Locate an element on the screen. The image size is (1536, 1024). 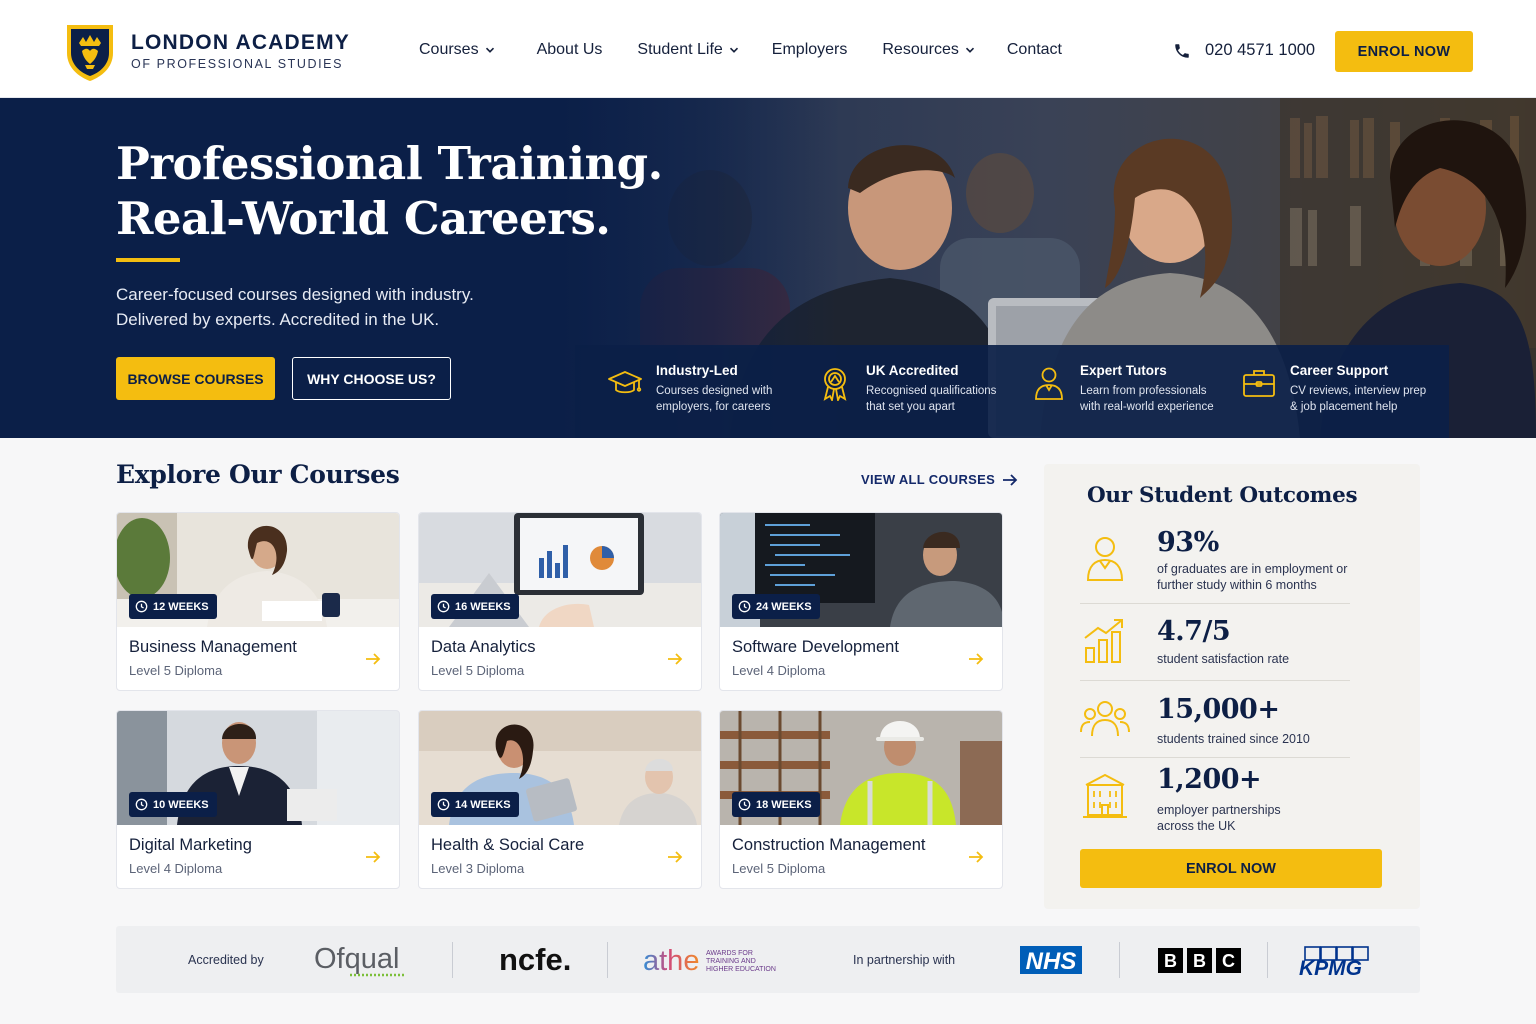
kpmg-wordmark: KPMG is located at coordinates (1330, 967).